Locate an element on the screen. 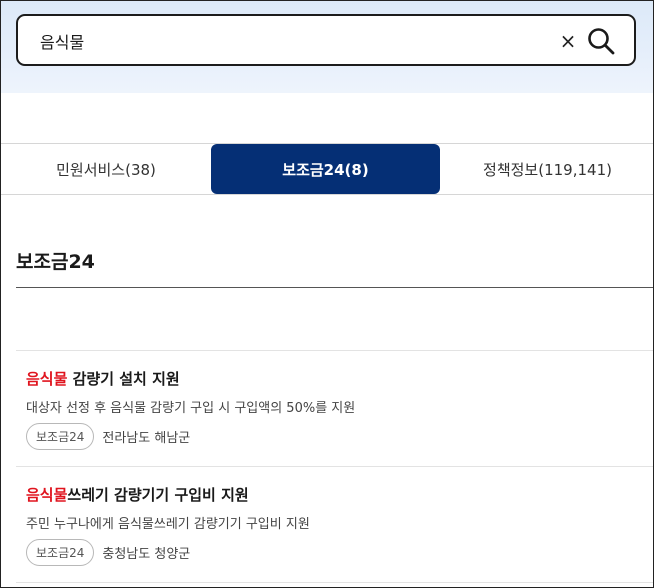  clear-search-button: × is located at coordinates (568, 41).